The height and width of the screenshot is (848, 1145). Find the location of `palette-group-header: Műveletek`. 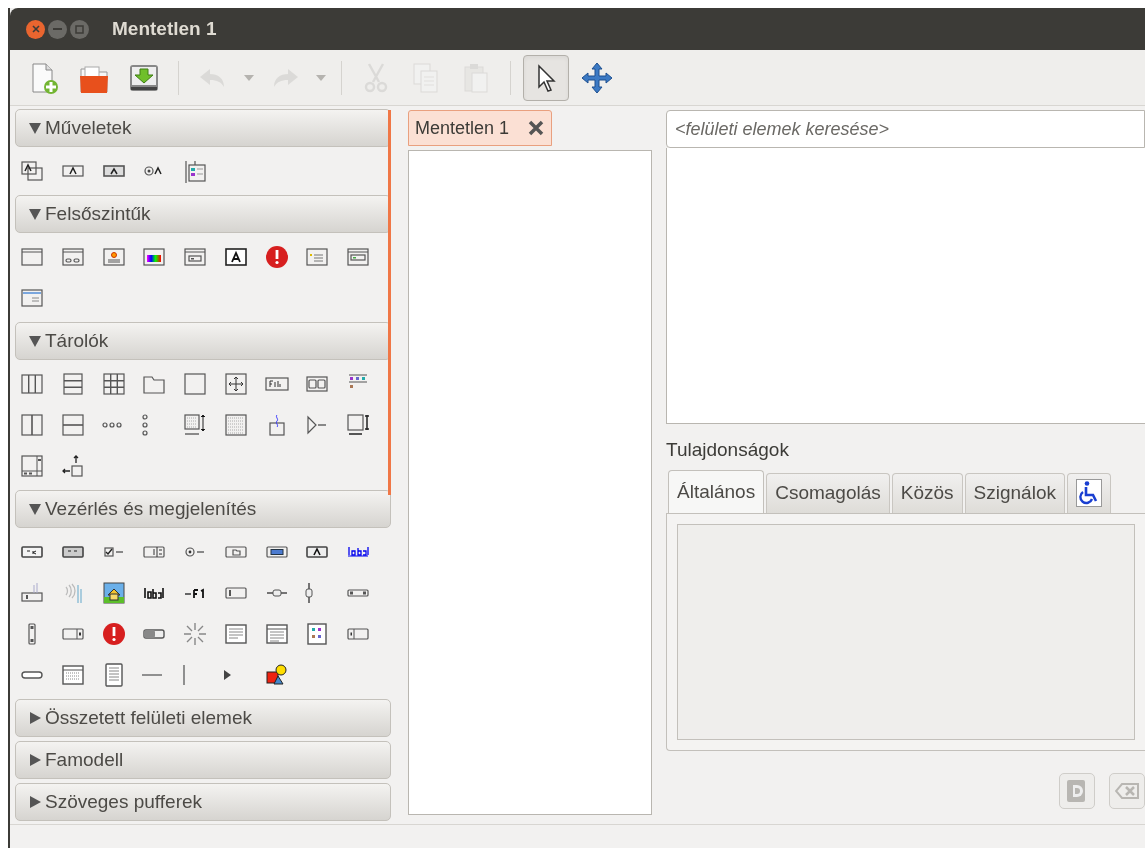

palette-group-header: Műveletek is located at coordinates (203, 128).